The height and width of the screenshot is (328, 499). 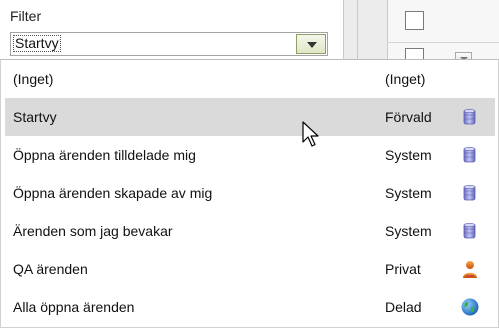 I want to click on chevron-down-icon, so click(x=312, y=45).